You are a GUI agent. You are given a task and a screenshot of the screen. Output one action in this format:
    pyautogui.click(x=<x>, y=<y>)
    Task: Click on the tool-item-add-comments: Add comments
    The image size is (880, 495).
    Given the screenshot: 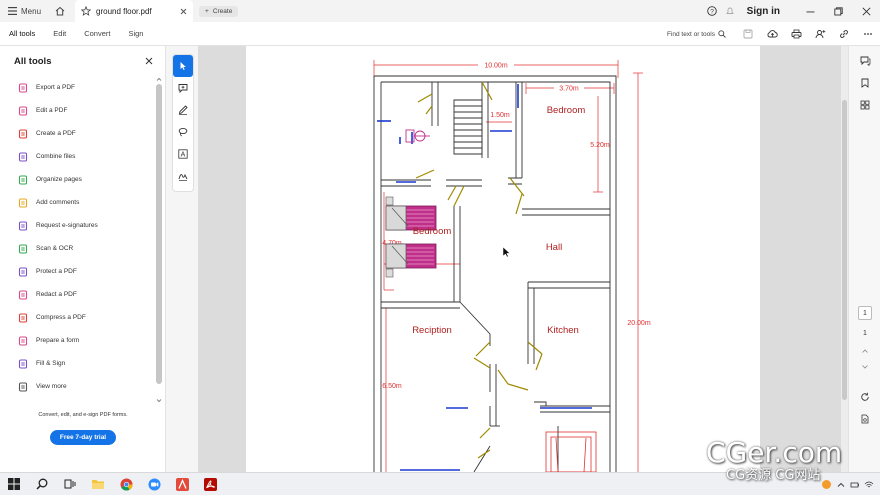 What is the action you would take?
    pyautogui.click(x=77, y=202)
    